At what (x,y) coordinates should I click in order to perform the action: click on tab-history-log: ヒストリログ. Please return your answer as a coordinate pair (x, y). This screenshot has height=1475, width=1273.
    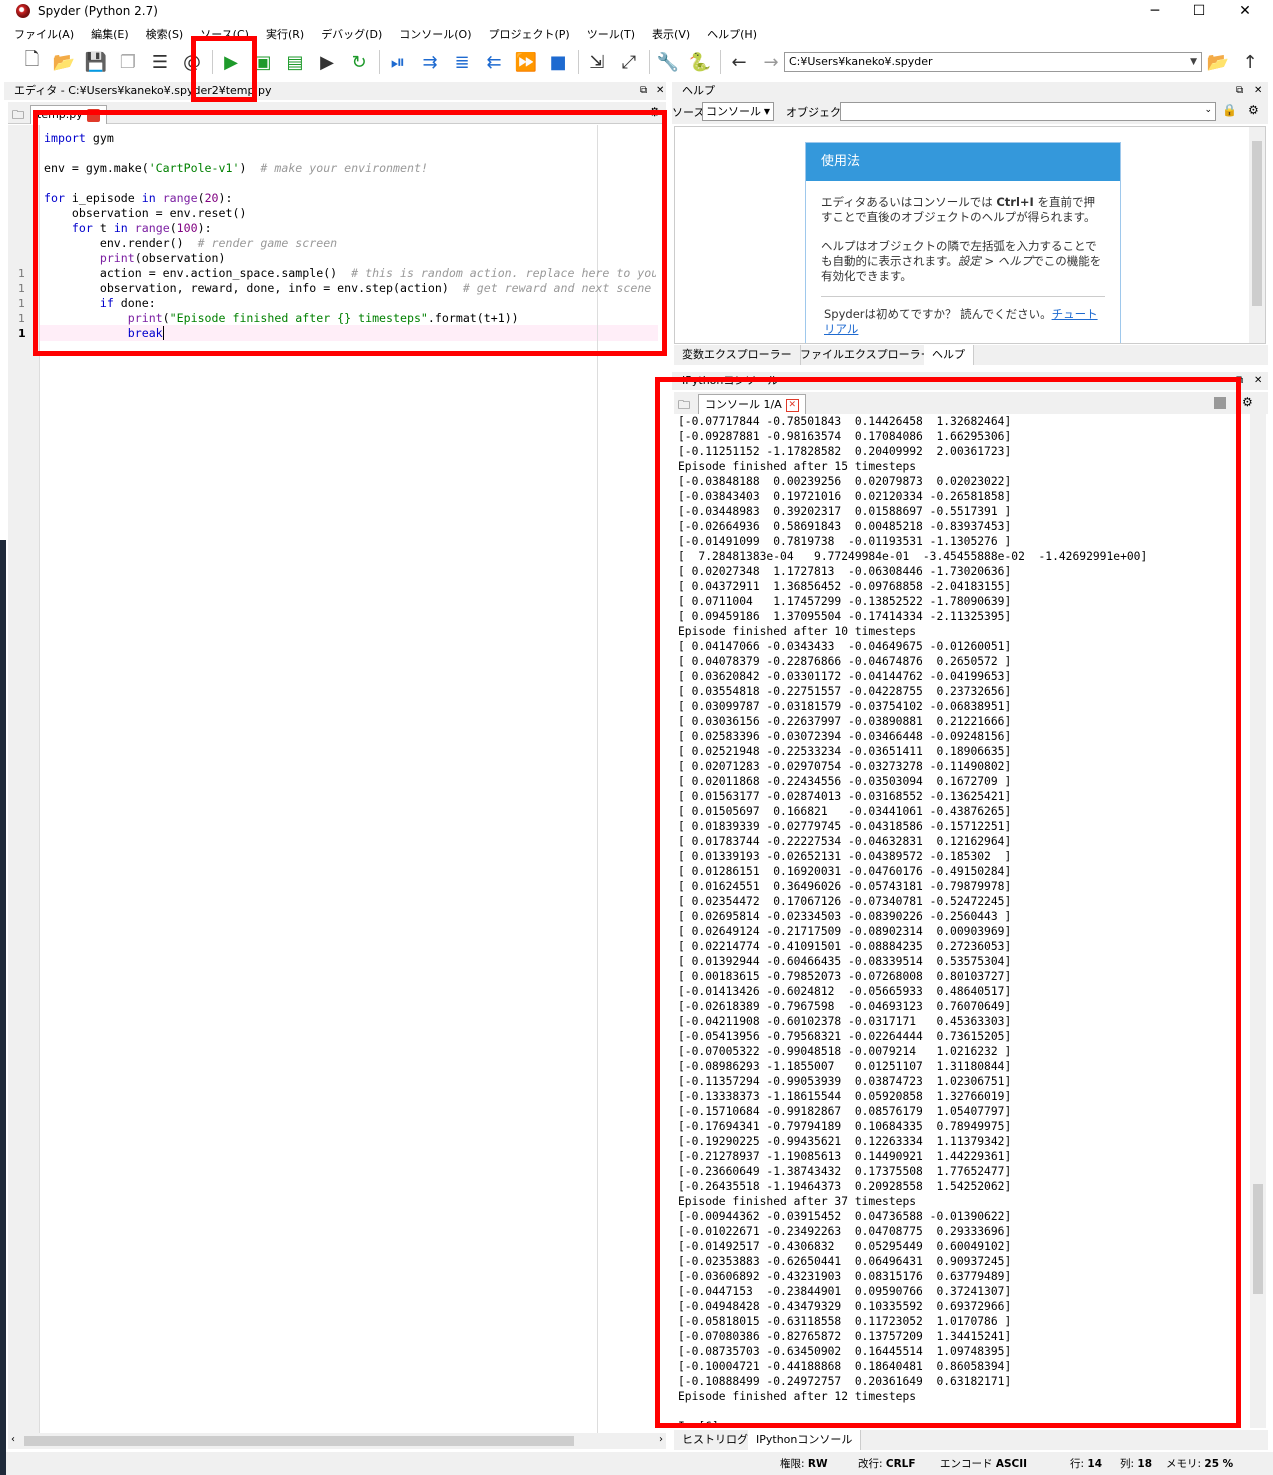
    Looking at the image, I should click on (715, 1440).